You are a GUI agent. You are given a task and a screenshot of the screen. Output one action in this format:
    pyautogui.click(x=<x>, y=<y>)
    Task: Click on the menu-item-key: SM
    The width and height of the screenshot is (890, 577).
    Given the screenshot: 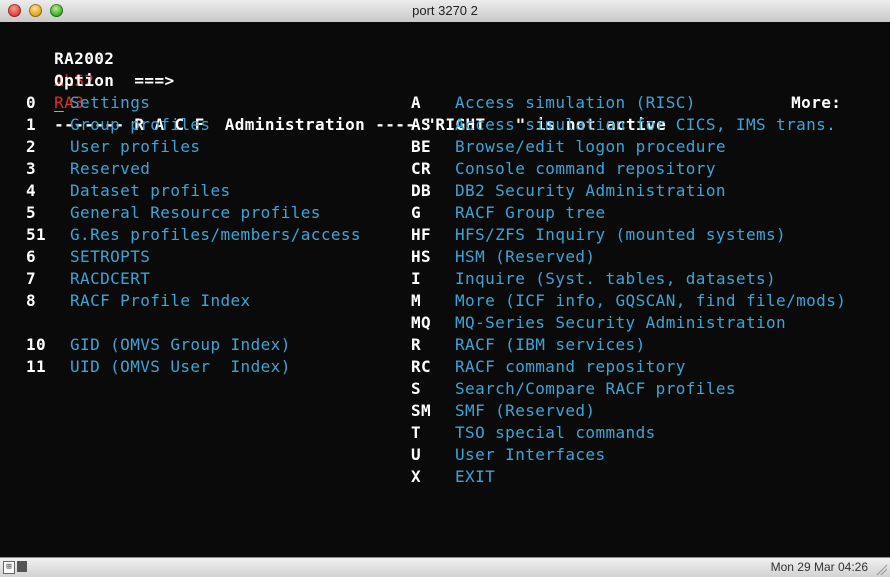 What is the action you would take?
    pyautogui.click(x=421, y=411)
    